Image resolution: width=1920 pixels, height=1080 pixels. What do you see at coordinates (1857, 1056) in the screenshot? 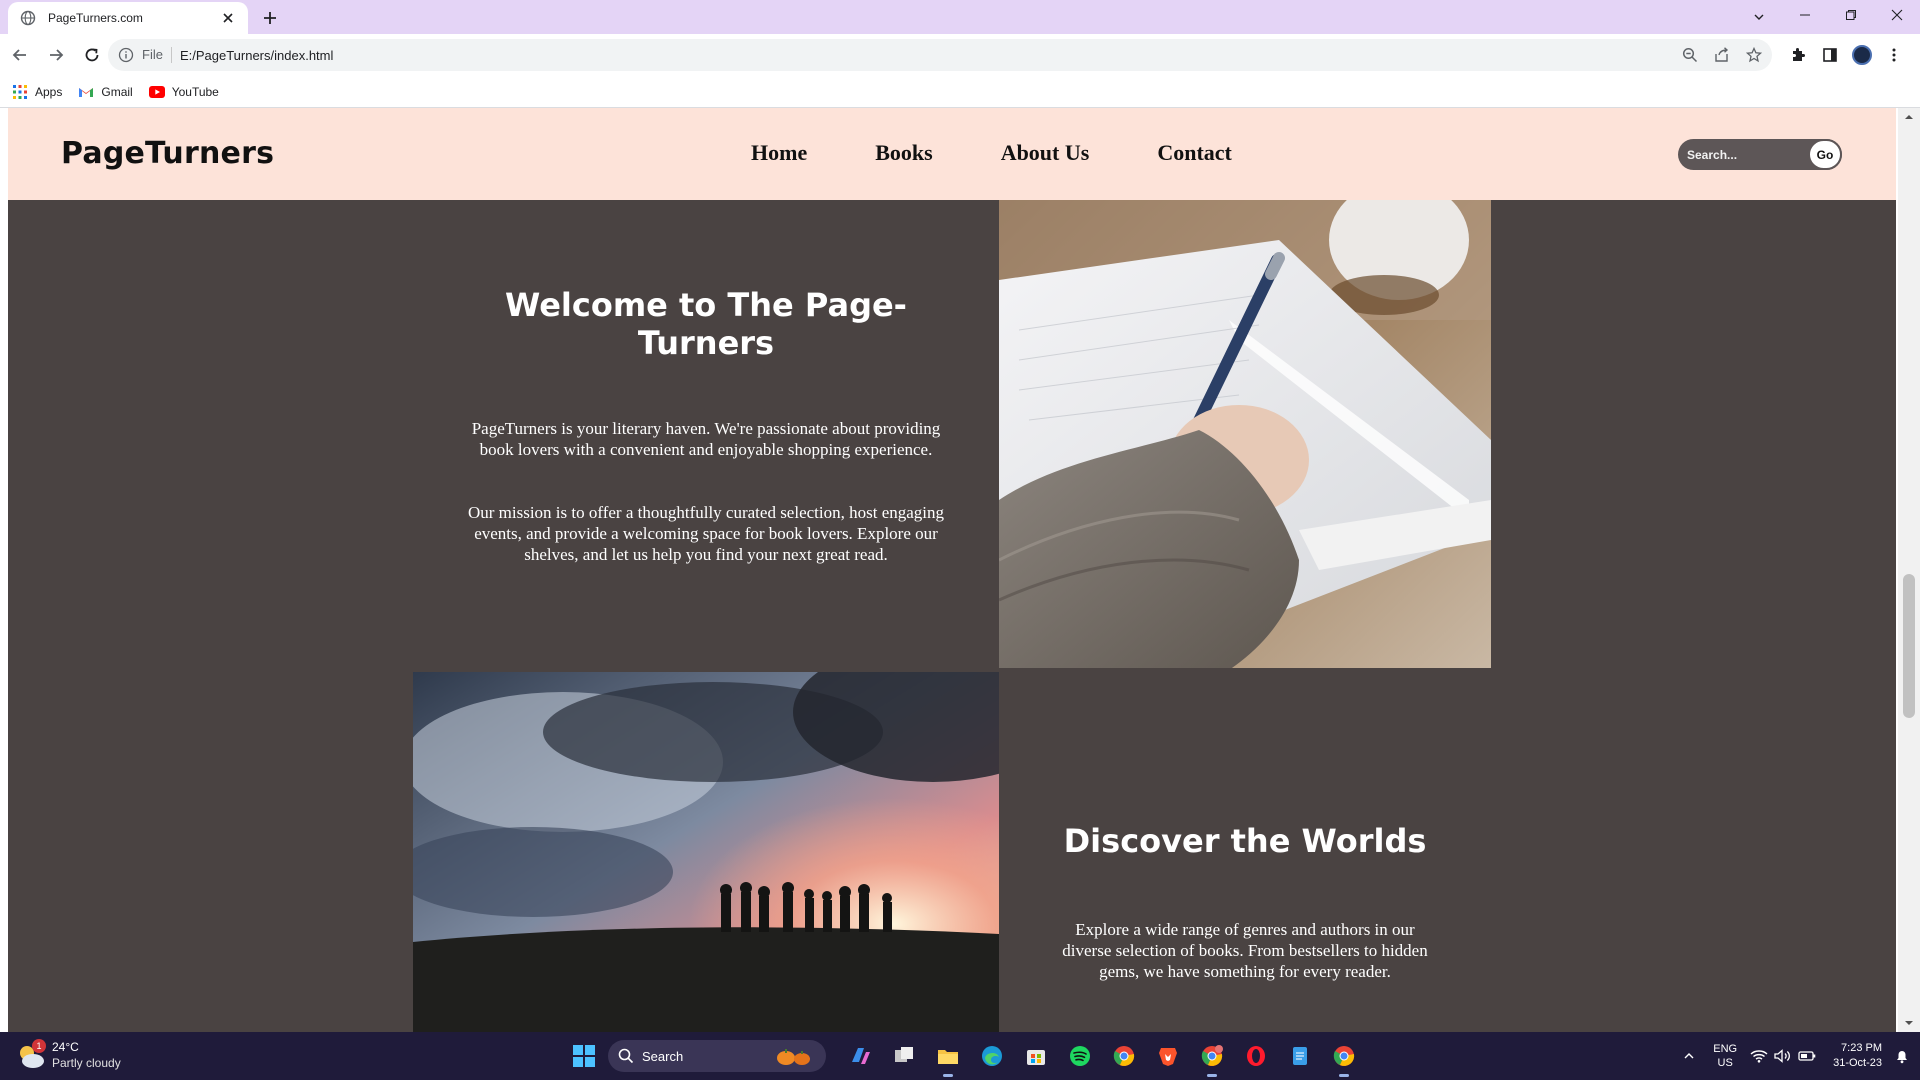
I see `taskbar-clock: 7:23 PM 31-Oct-23` at bounding box center [1857, 1056].